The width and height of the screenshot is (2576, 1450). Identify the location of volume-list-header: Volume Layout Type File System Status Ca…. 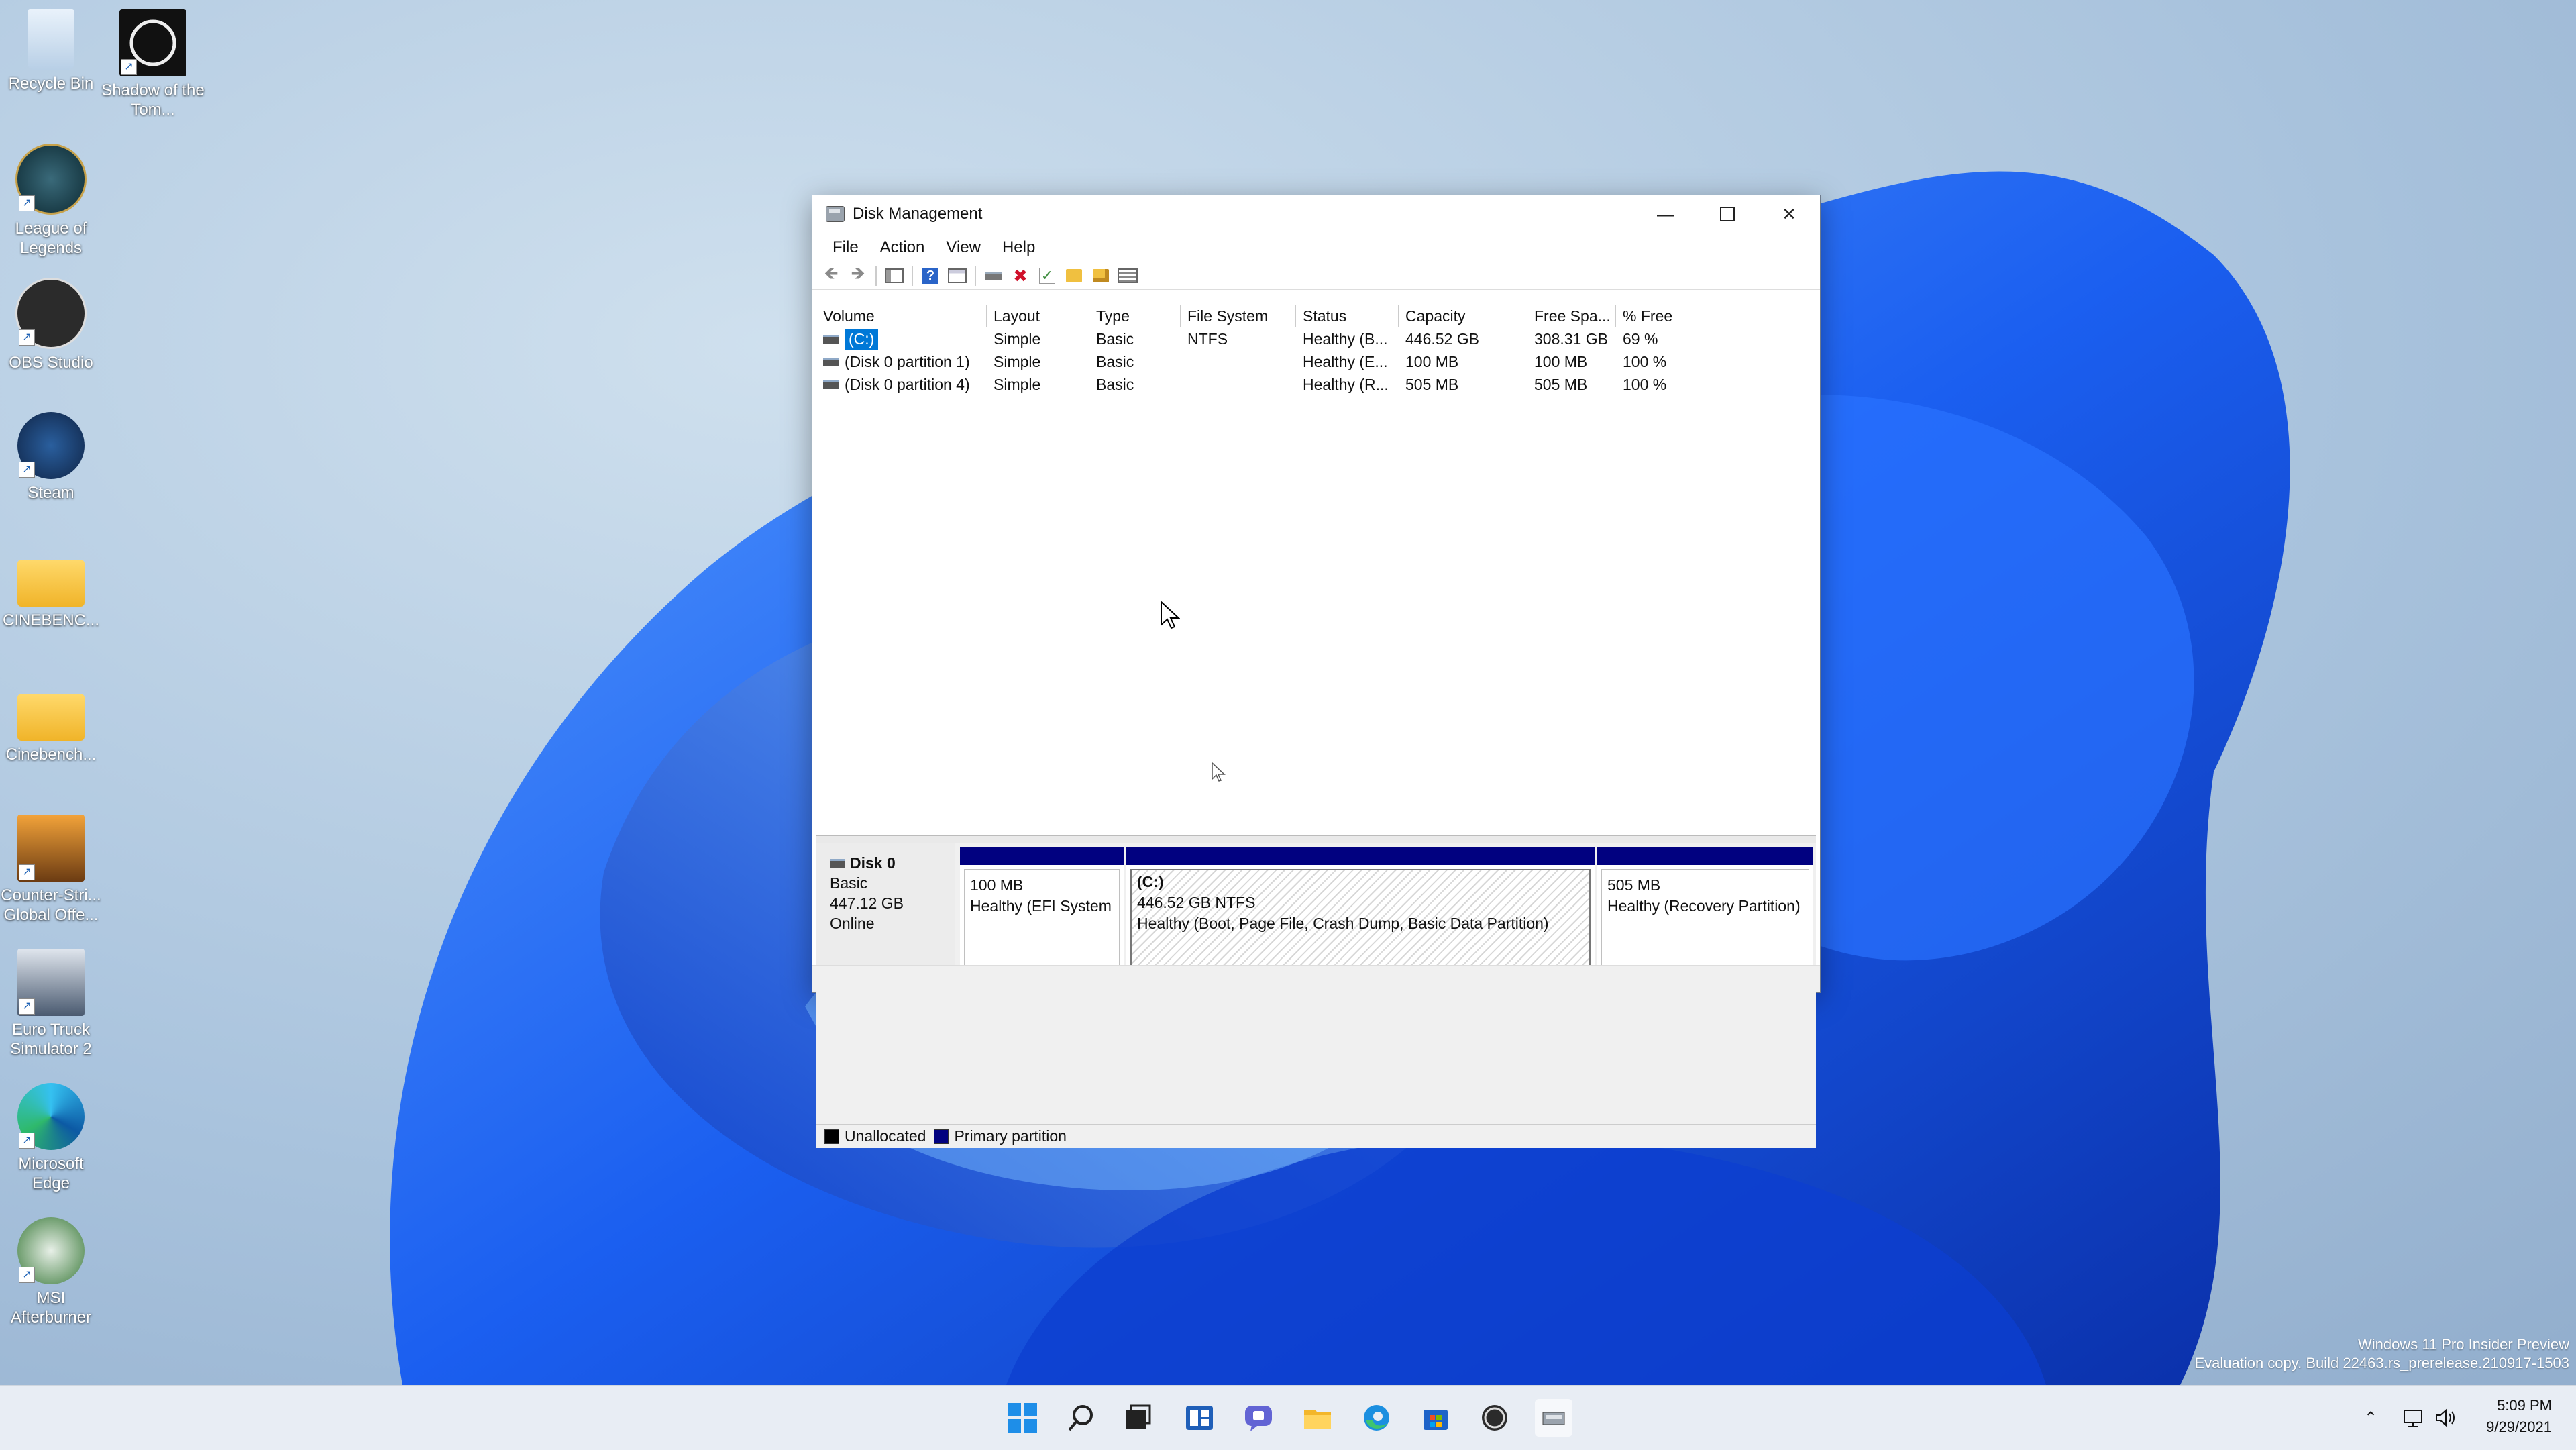
(1316, 316).